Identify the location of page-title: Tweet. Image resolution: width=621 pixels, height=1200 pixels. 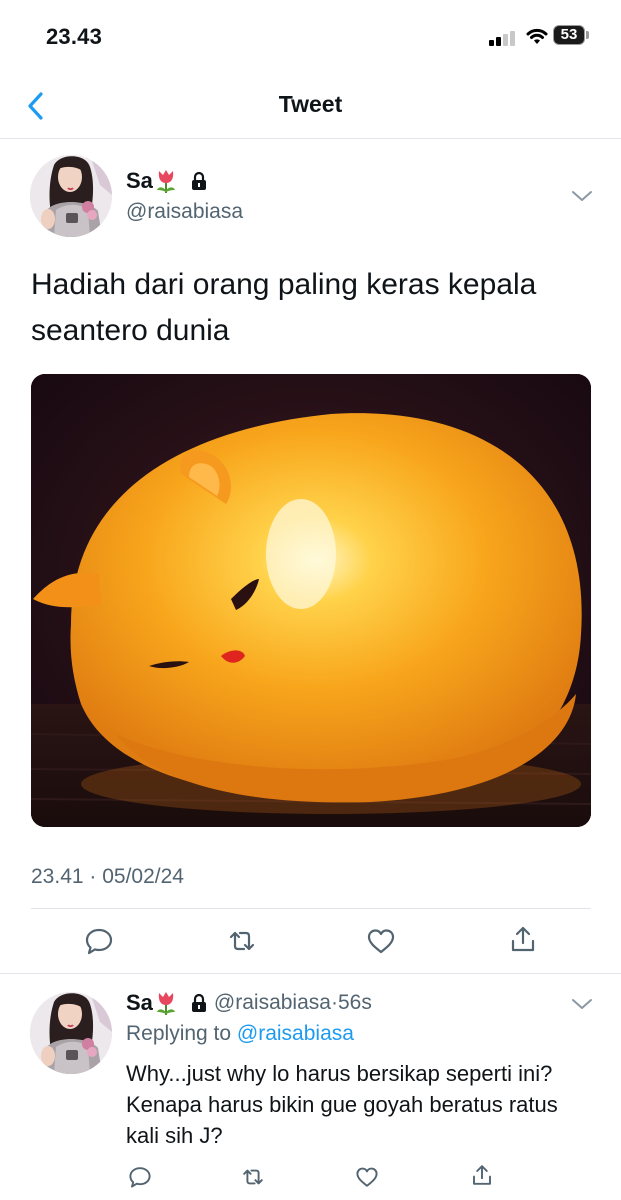
(310, 104).